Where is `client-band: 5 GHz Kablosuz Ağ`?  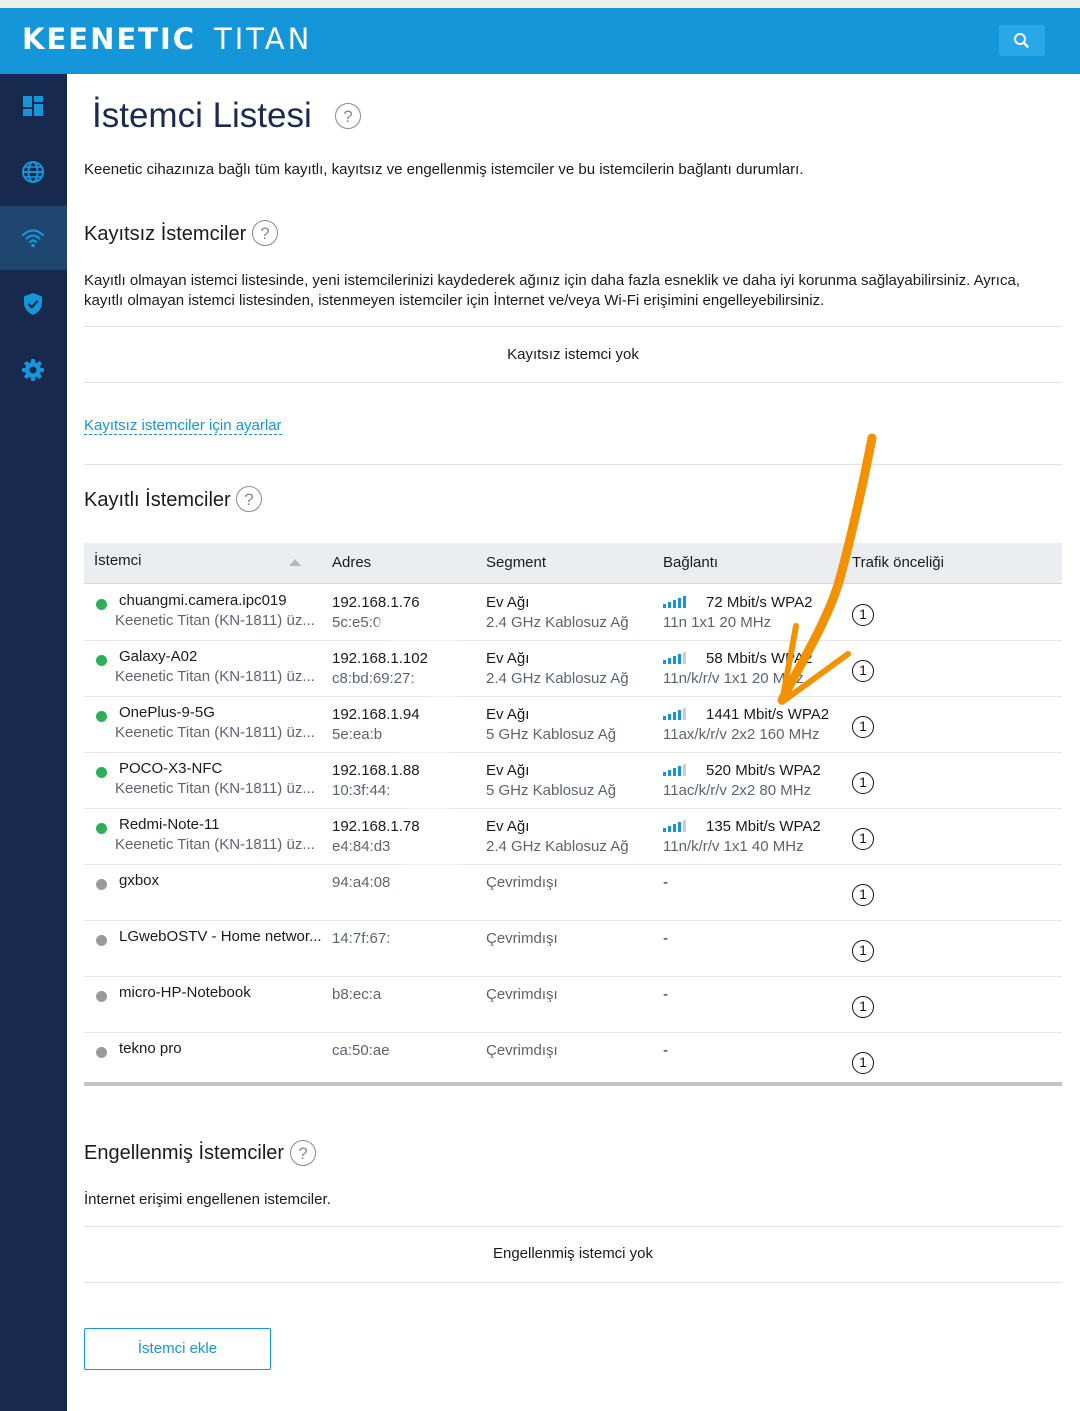 client-band: 5 GHz Kablosuz Ağ is located at coordinates (551, 734).